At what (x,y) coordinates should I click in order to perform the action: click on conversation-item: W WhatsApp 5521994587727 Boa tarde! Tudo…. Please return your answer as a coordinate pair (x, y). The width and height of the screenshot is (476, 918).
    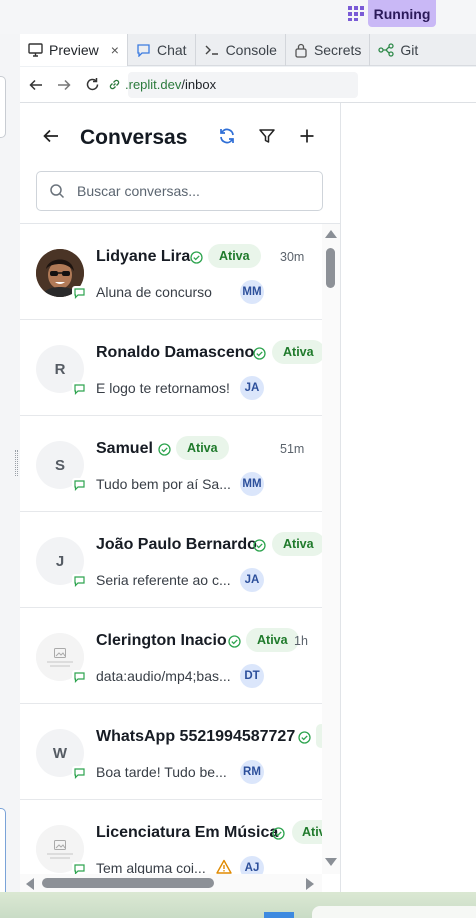
    Looking at the image, I should click on (171, 752).